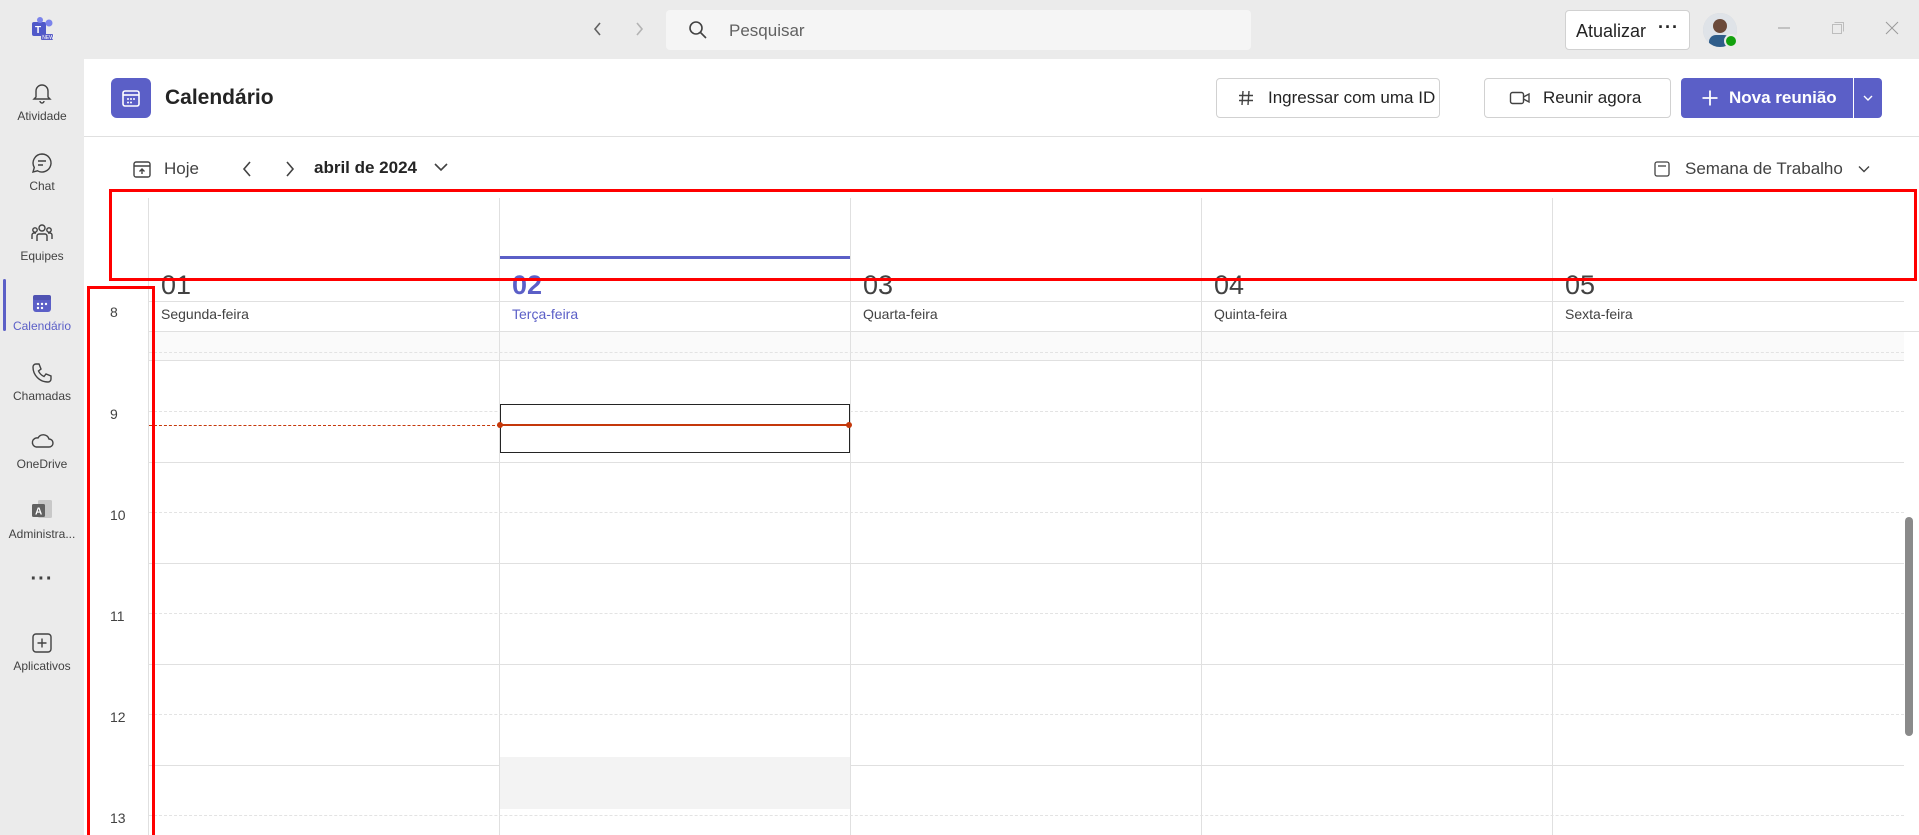  Describe the element at coordinates (598, 29) in the screenshot. I see `back-arrow-icon` at that location.